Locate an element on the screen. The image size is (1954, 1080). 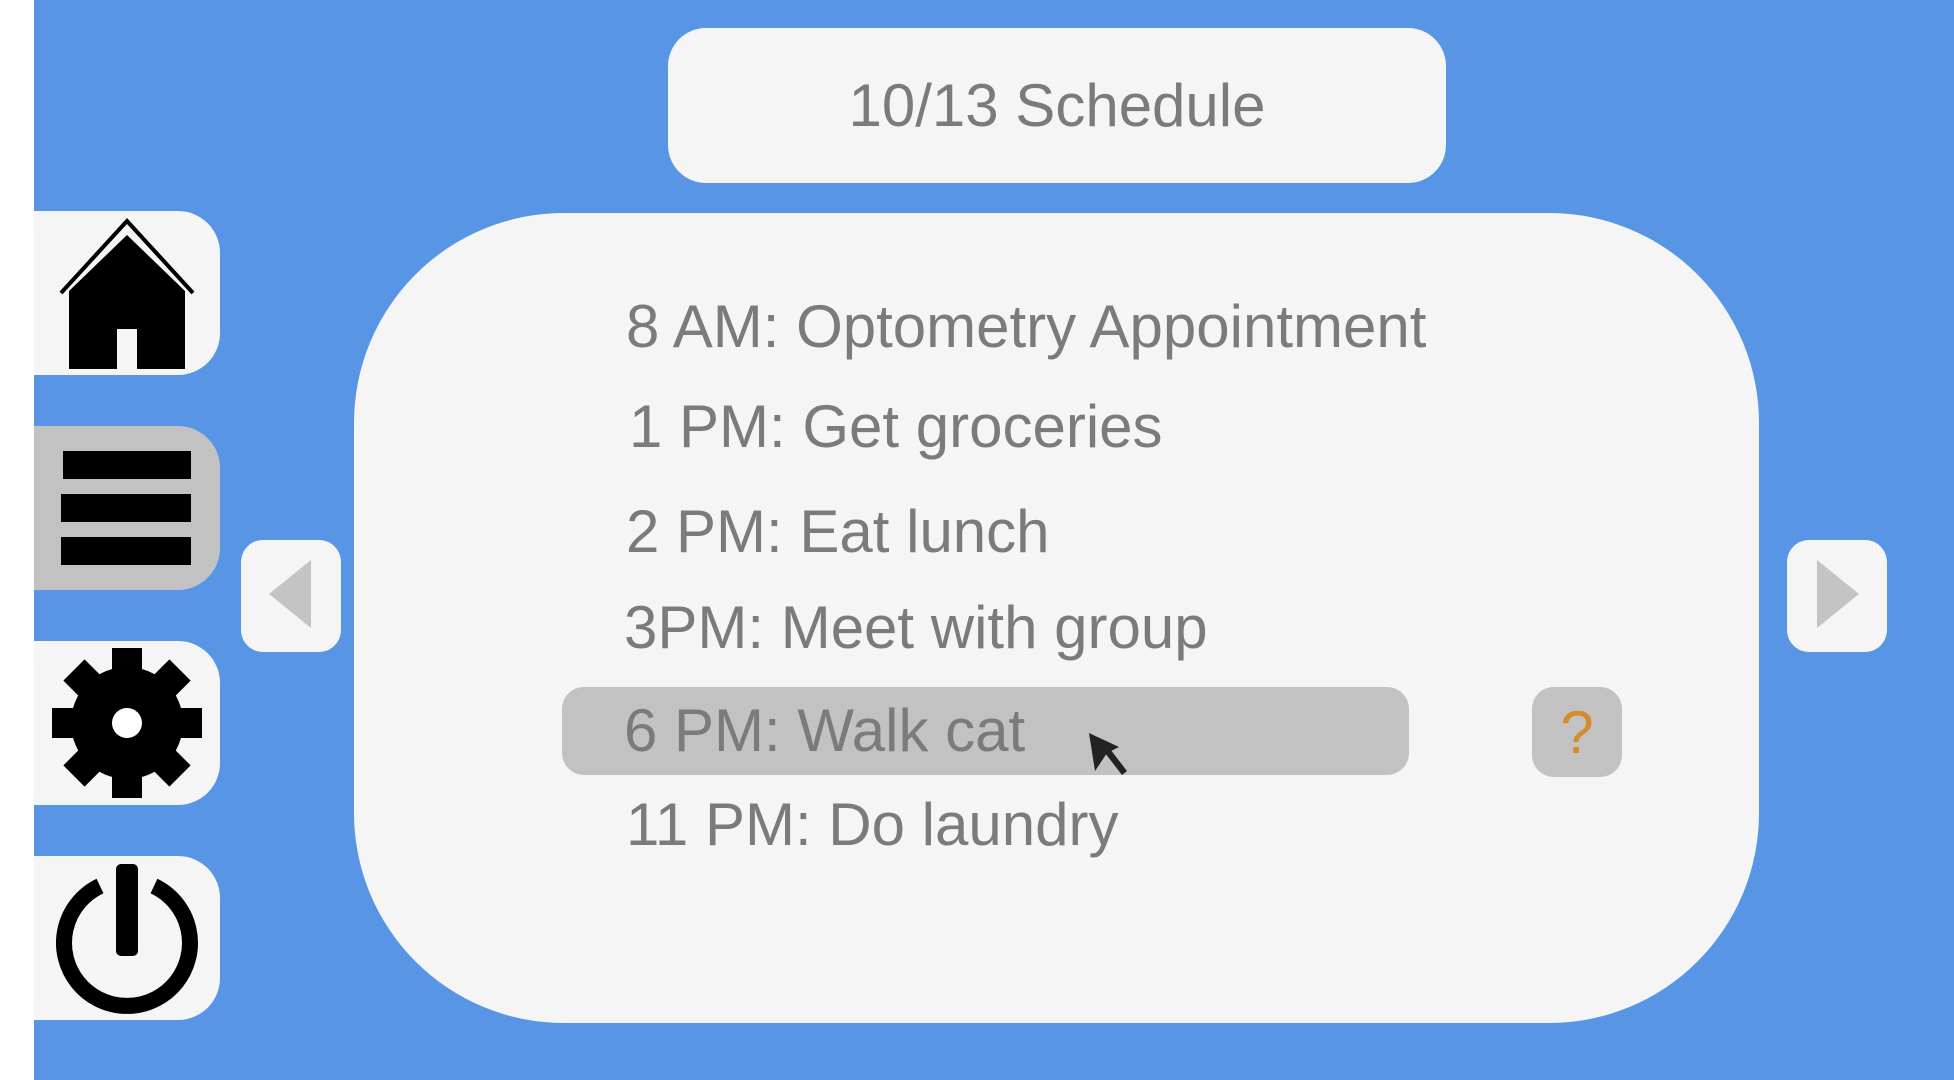
schedule-item: 2 PM: Eat lunch is located at coordinates (838, 532).